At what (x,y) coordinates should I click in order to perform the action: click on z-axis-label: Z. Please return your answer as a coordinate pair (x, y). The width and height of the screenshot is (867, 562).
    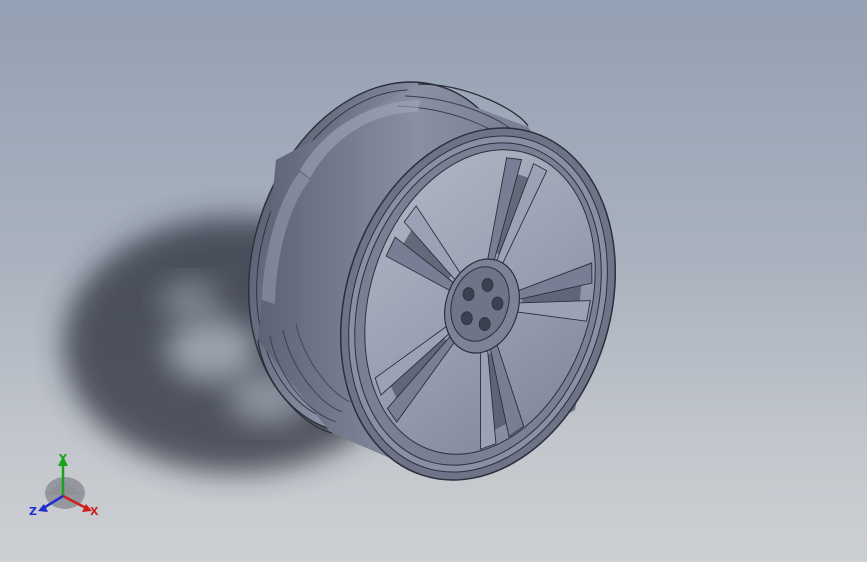
    Looking at the image, I should click on (33, 511).